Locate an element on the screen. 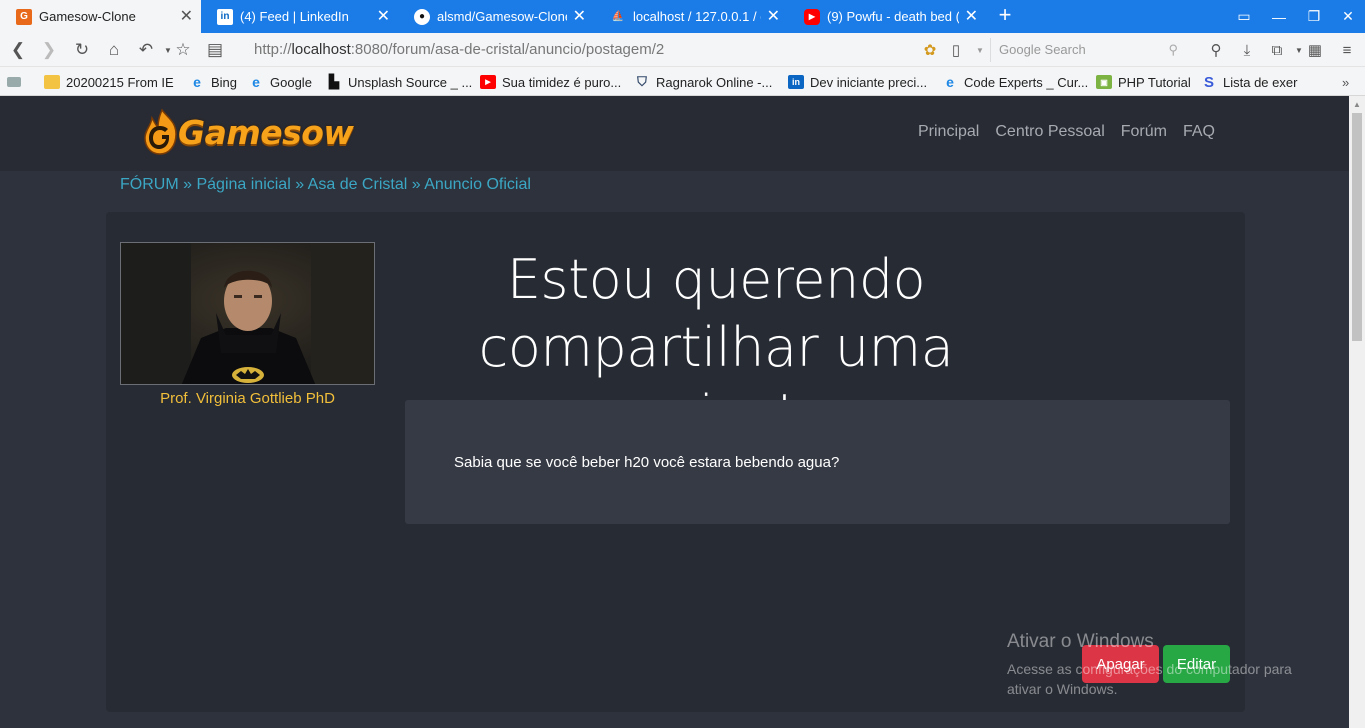 This screenshot has width=1365, height=728. bookmark-label: Lista de exer is located at coordinates (1260, 82).